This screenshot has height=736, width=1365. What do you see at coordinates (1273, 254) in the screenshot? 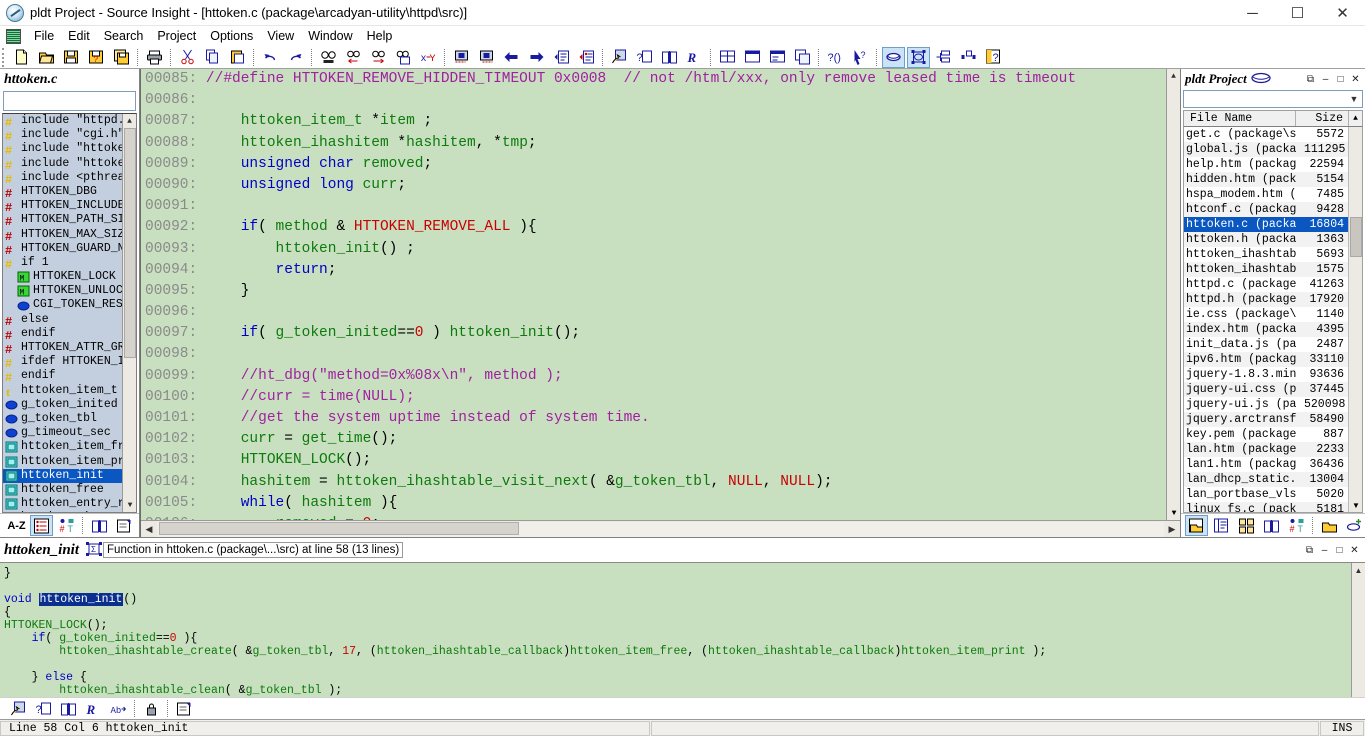
I see `file-list-row: httoken_ihashtab 5693` at bounding box center [1273, 254].